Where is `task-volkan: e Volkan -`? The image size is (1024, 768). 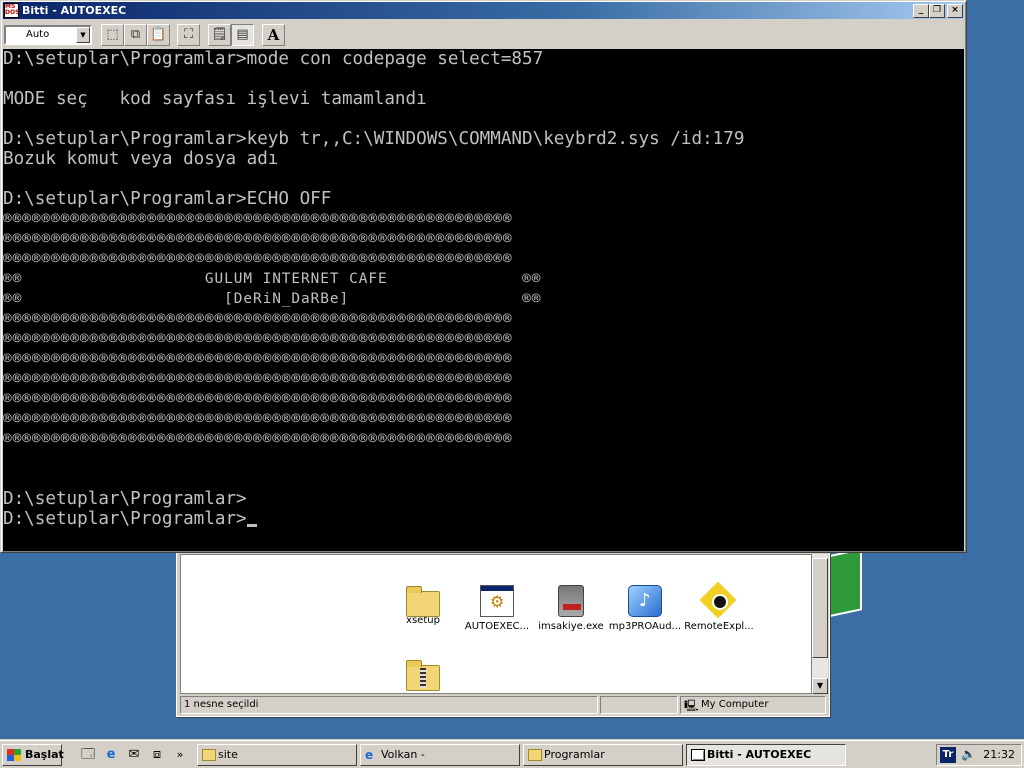
task-volkan: e Volkan - is located at coordinates (440, 755).